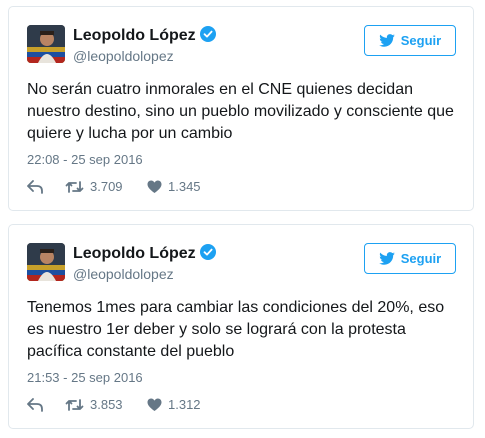  I want to click on tweet-actions: 3.853 1.312, so click(127, 405).